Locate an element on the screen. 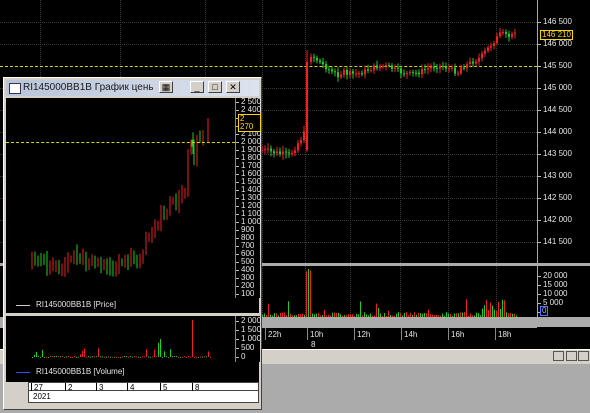  price-tick-label: 146 000 is located at coordinates (557, 43).